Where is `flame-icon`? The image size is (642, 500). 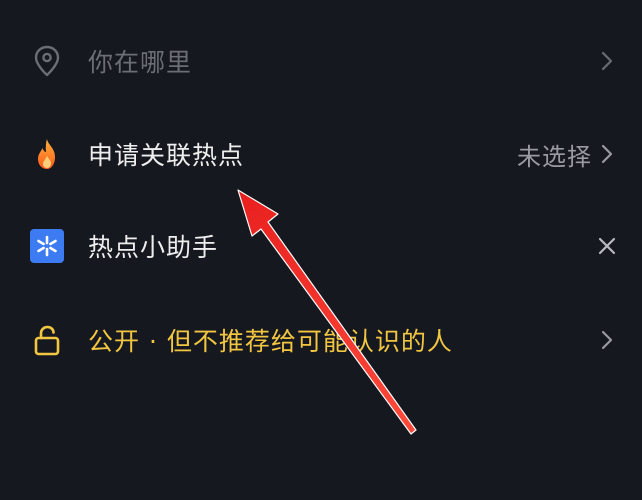 flame-icon is located at coordinates (47, 154).